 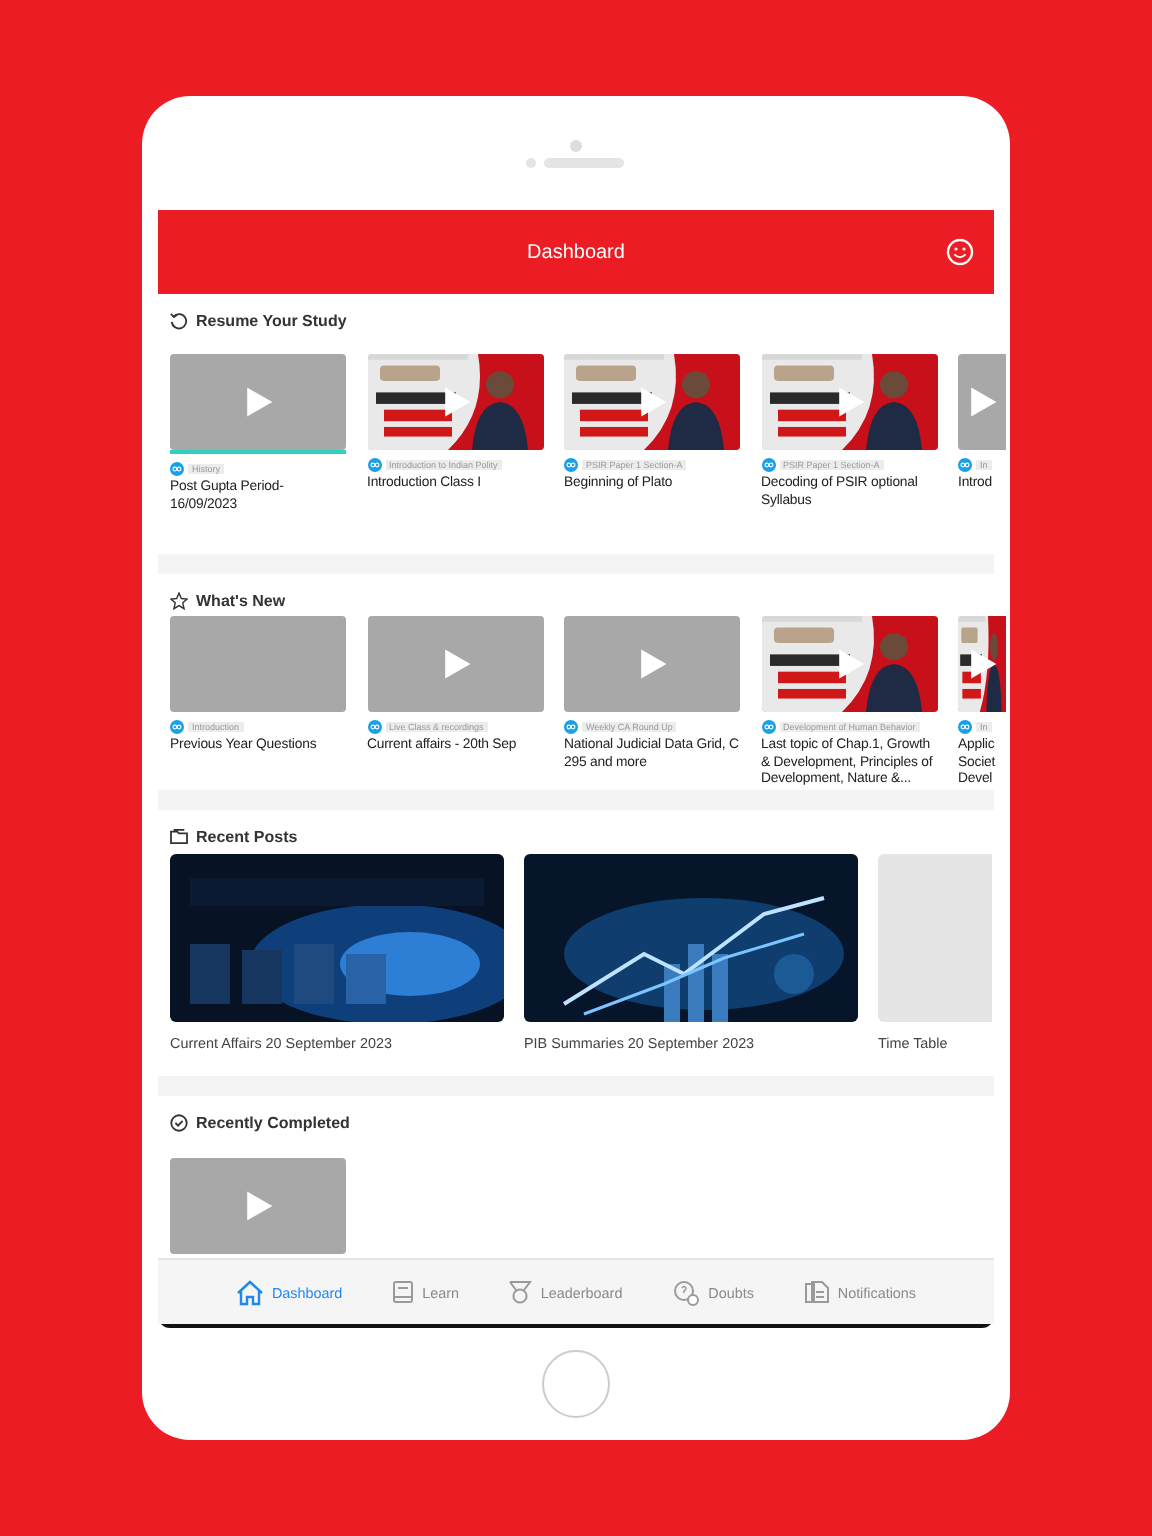 I want to click on home-icon, so click(x=249, y=1292).